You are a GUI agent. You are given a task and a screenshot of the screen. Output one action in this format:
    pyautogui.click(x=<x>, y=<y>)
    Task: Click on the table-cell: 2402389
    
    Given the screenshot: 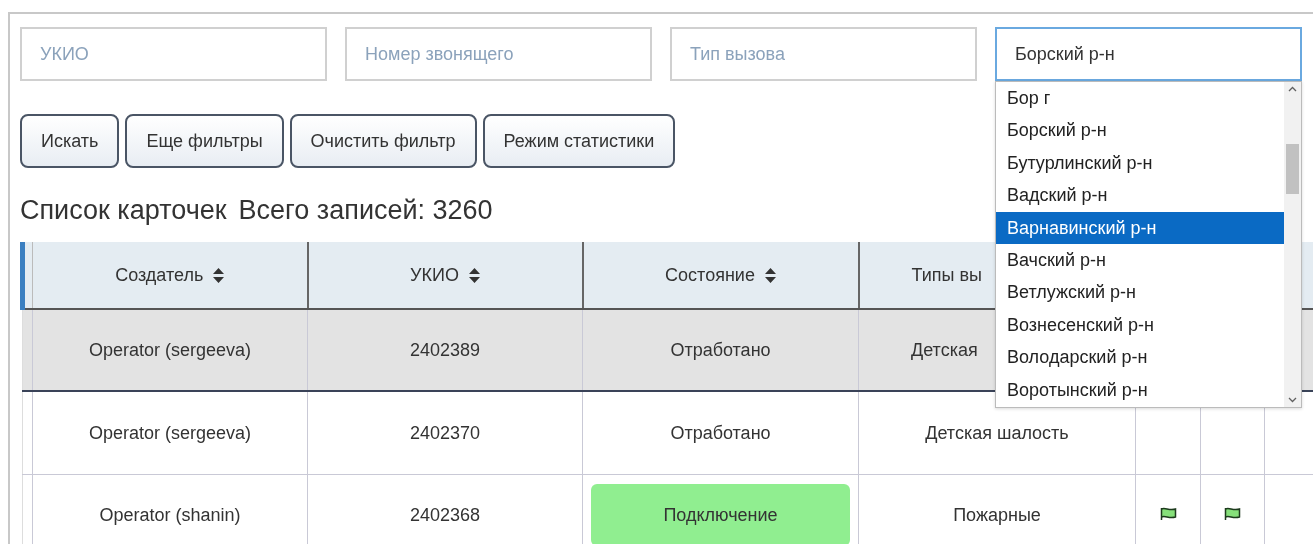 What is the action you would take?
    pyautogui.click(x=445, y=350)
    